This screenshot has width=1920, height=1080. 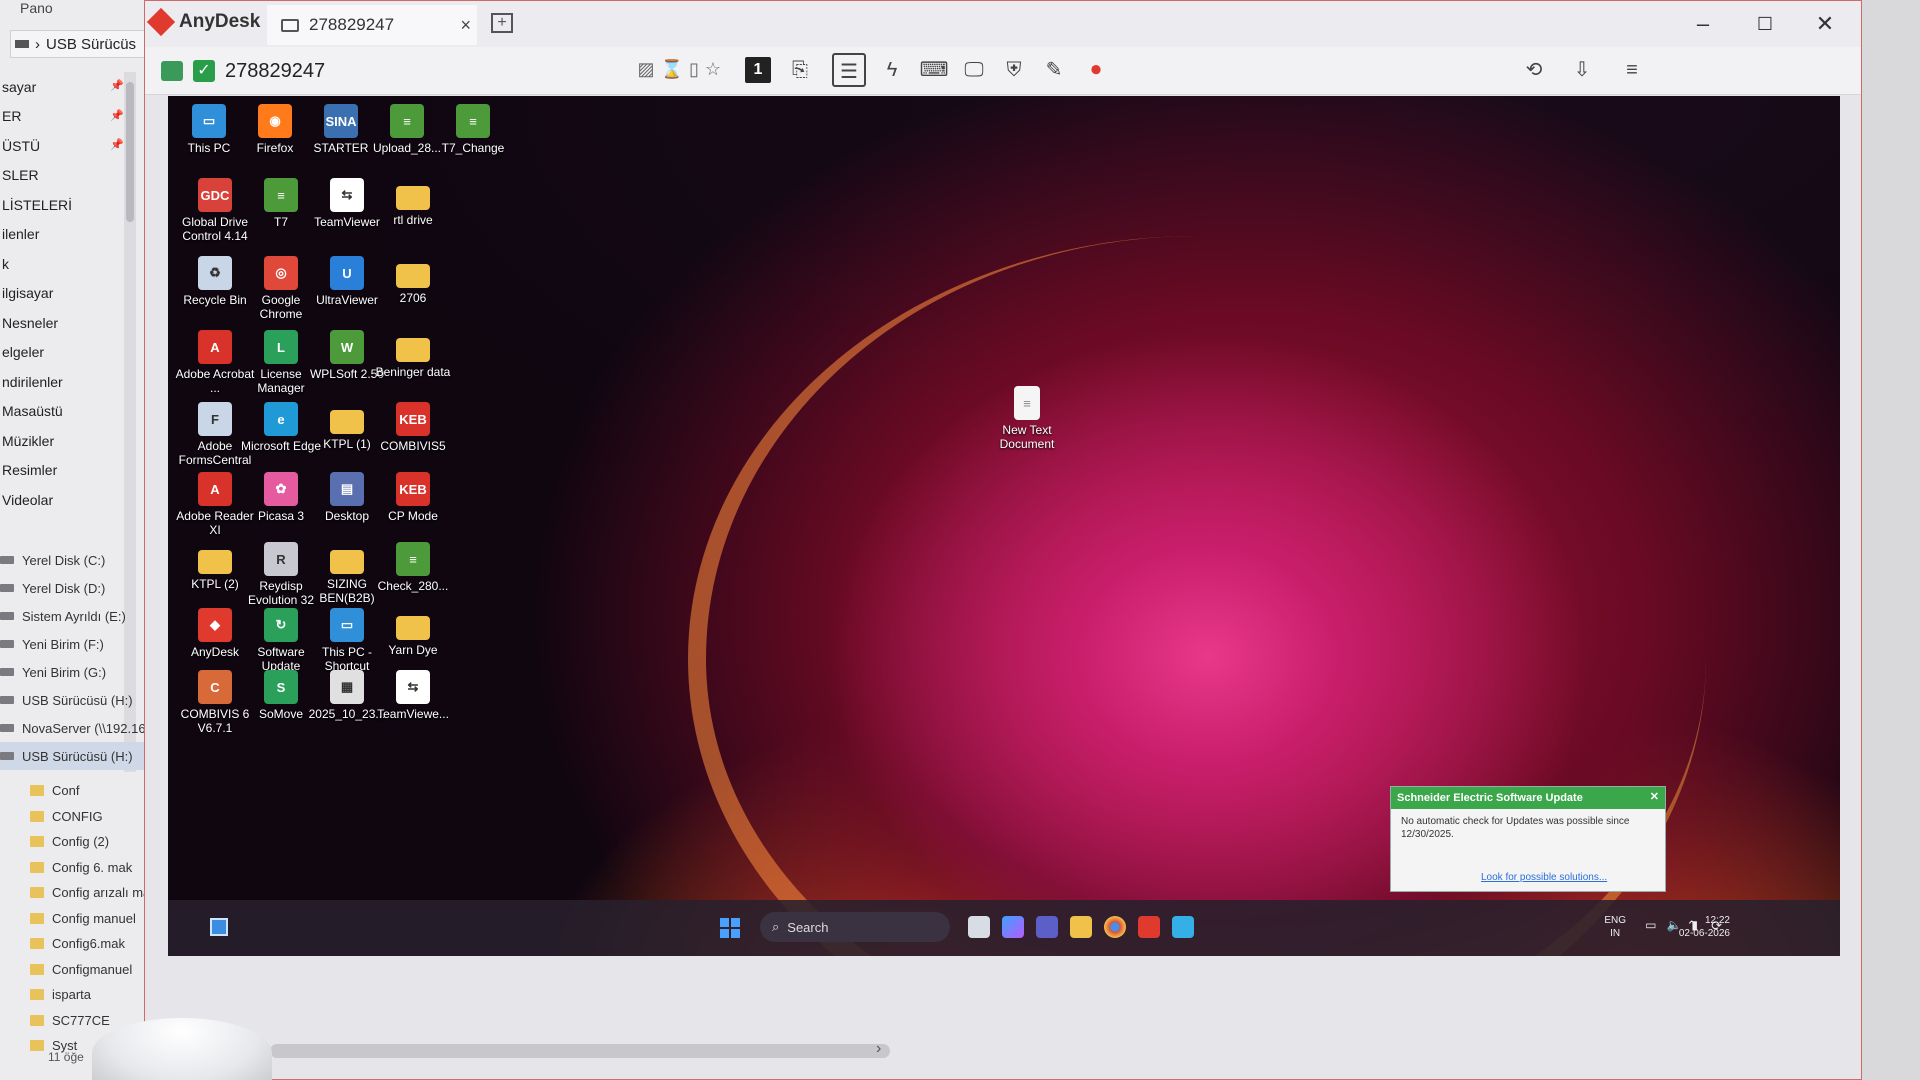 I want to click on remote-address-text: 278829247, so click(x=275, y=70).